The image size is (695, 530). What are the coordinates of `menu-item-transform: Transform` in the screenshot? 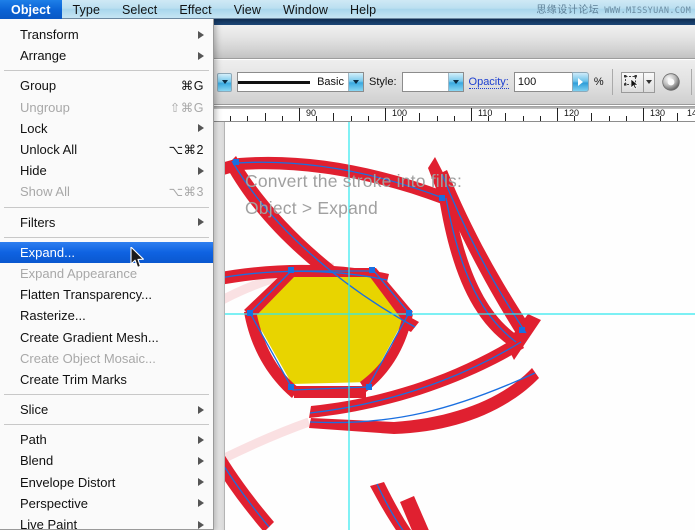 It's located at (106, 34).